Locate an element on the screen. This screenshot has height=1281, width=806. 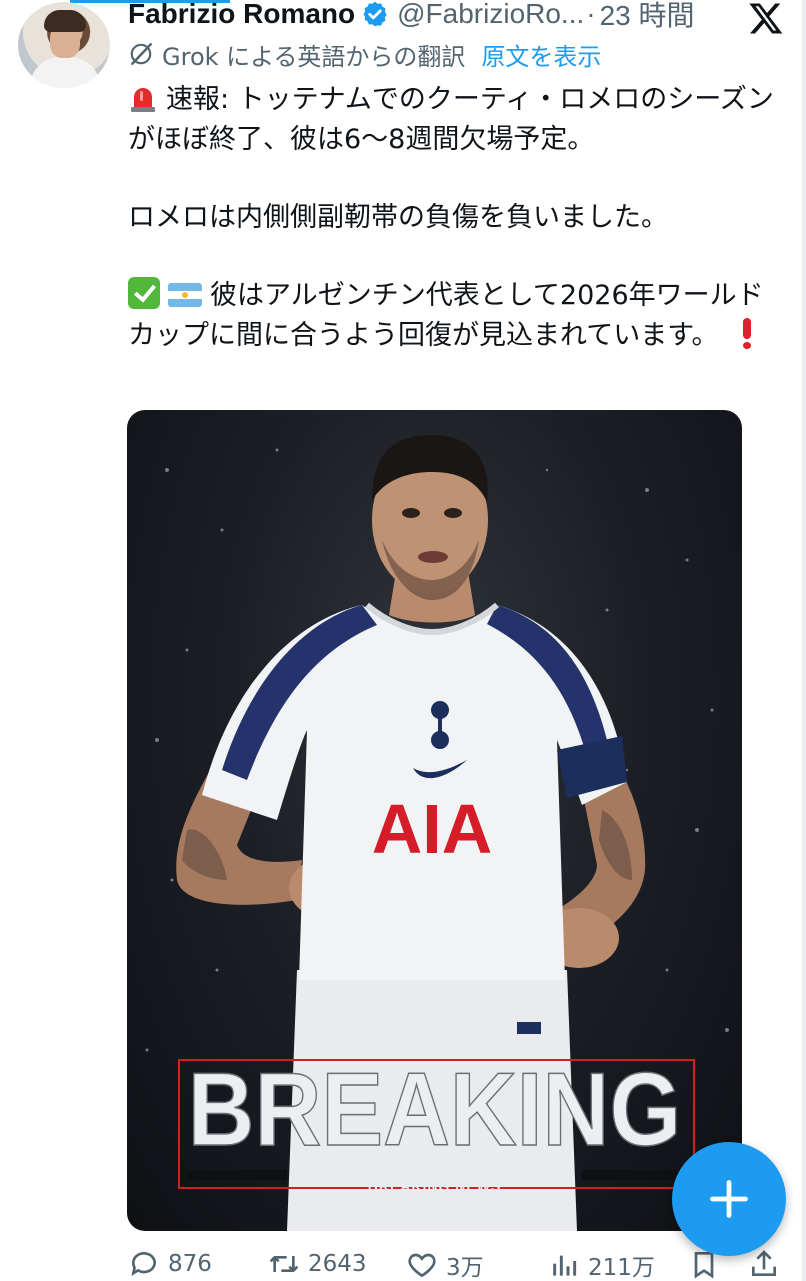
grok-icon is located at coordinates (141, 54).